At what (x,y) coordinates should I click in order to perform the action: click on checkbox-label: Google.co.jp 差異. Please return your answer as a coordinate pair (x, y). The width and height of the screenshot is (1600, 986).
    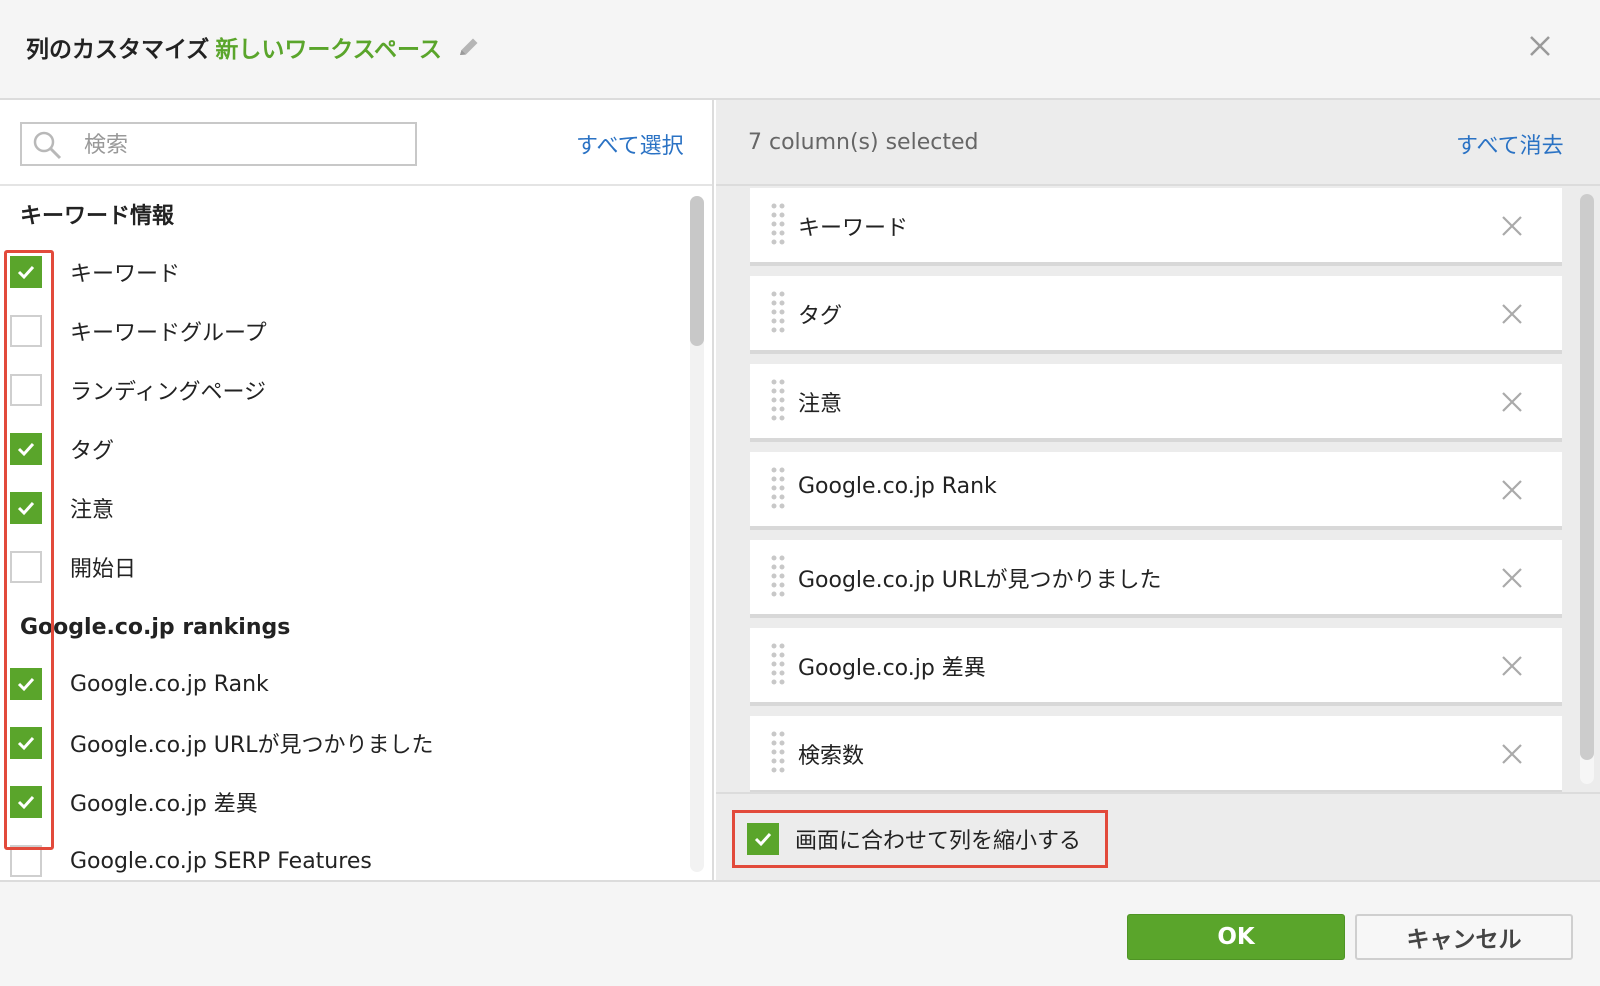
    Looking at the image, I should click on (164, 804).